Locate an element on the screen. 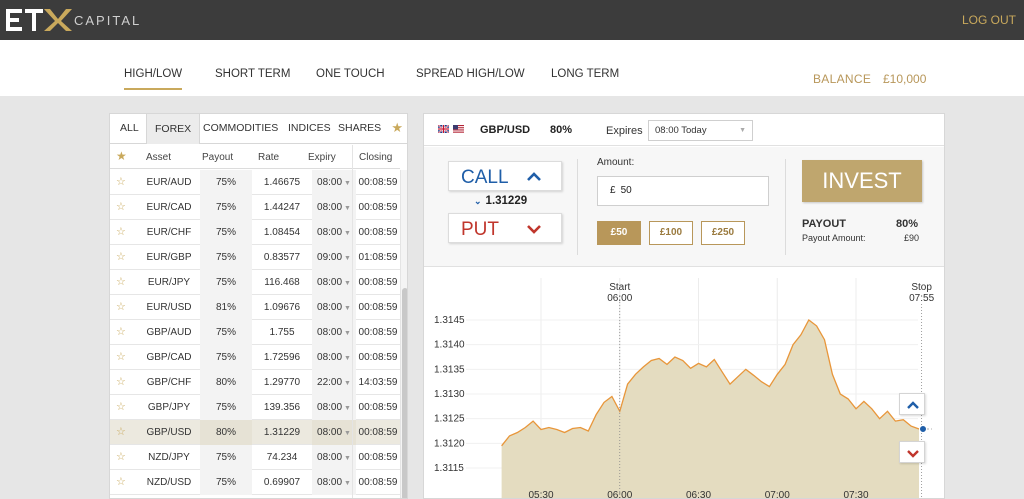 The width and height of the screenshot is (1024, 499). call-button: CALL is located at coordinates (505, 176).